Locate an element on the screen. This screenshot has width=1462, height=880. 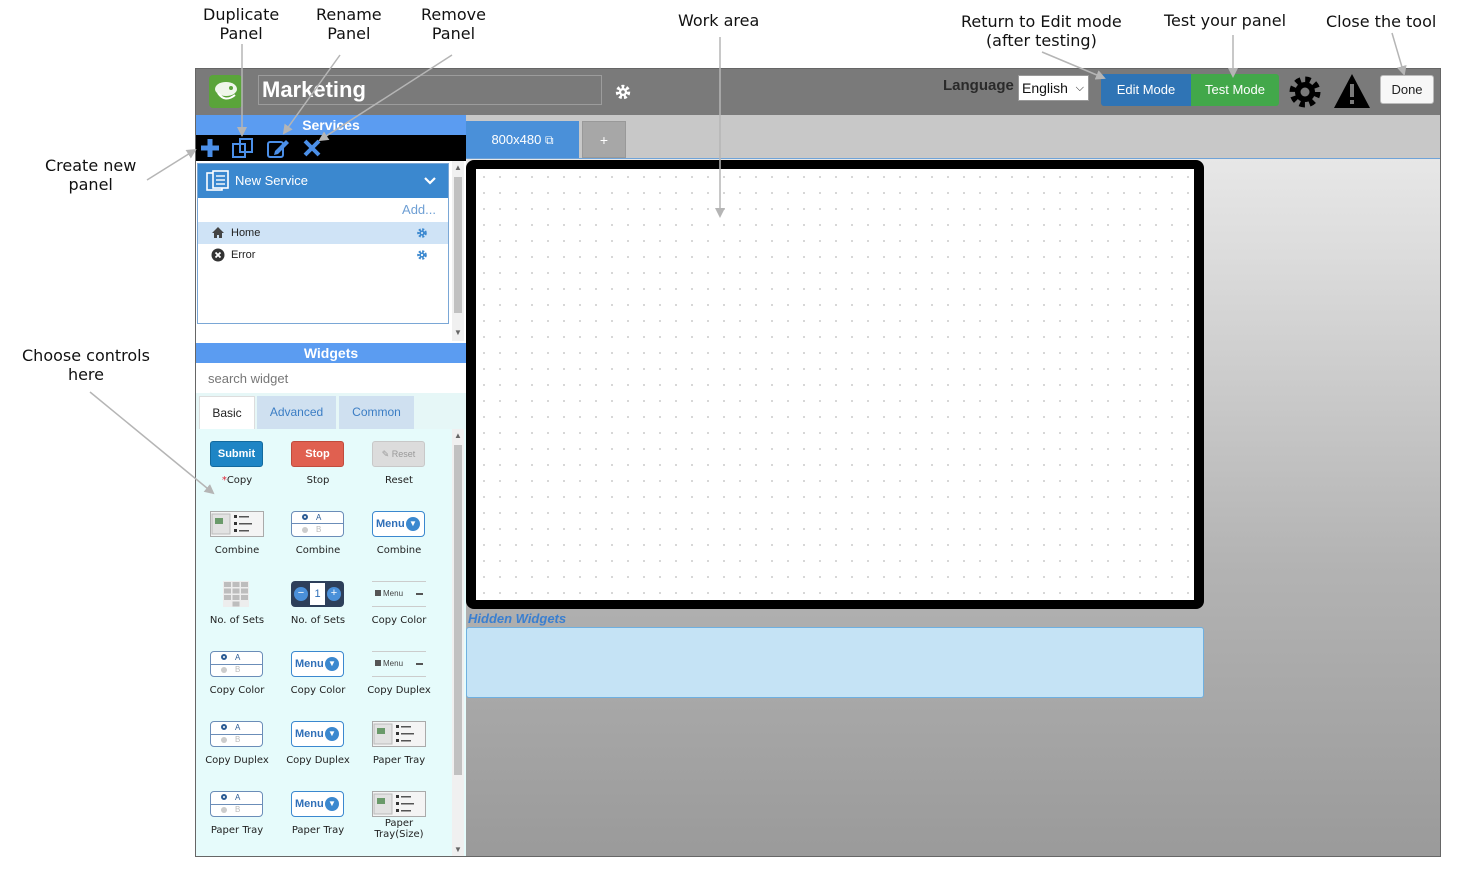
keypad-icon is located at coordinates (236, 594).